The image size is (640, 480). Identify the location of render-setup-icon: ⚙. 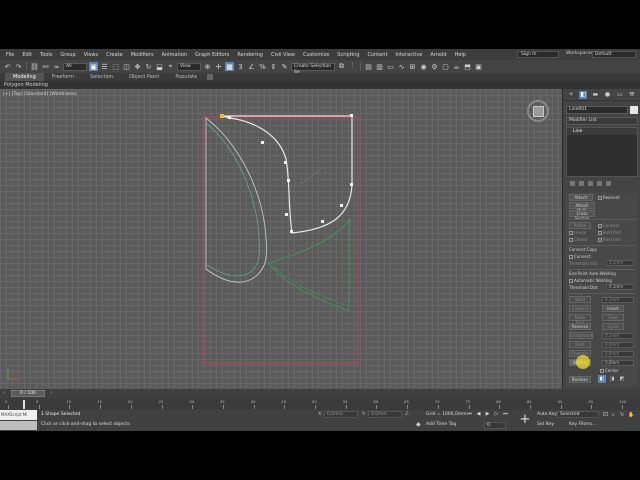
(434, 66).